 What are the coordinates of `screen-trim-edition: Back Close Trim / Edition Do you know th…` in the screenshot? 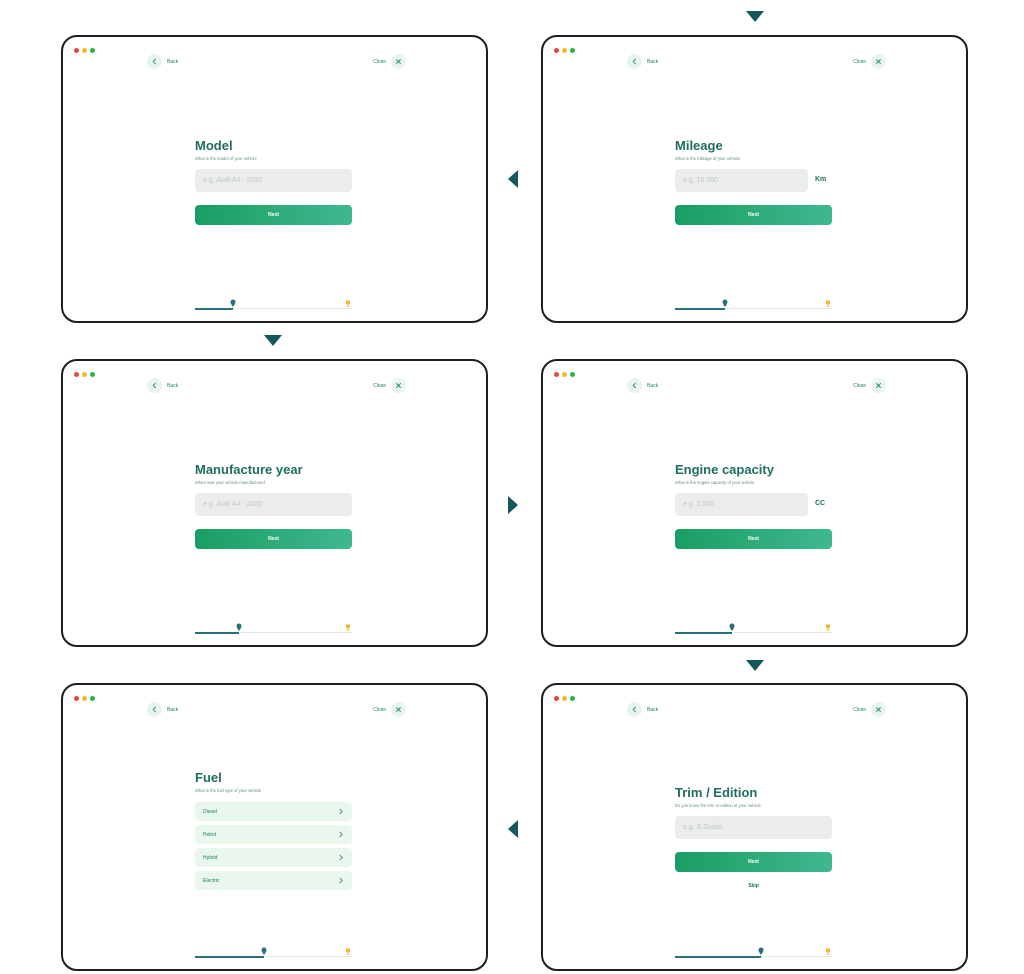 It's located at (754, 827).